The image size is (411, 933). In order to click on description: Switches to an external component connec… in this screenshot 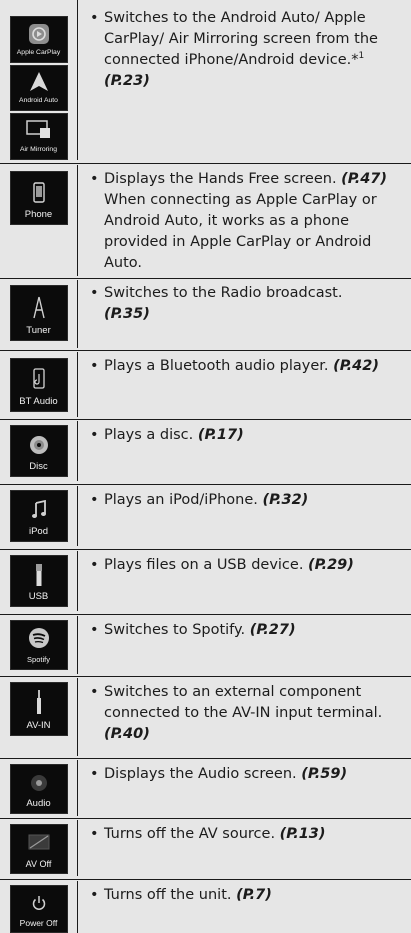, I will do `click(252, 719)`.